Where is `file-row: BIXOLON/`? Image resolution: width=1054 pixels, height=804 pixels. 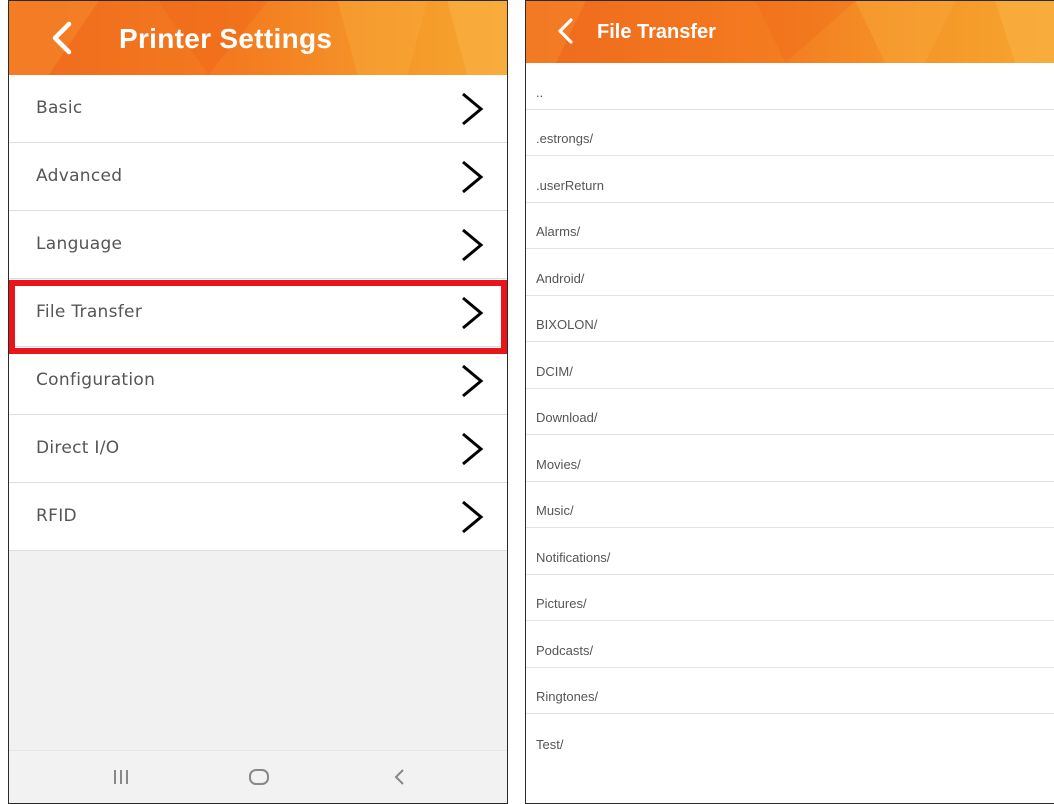
file-row: BIXOLON/ is located at coordinates (790, 319).